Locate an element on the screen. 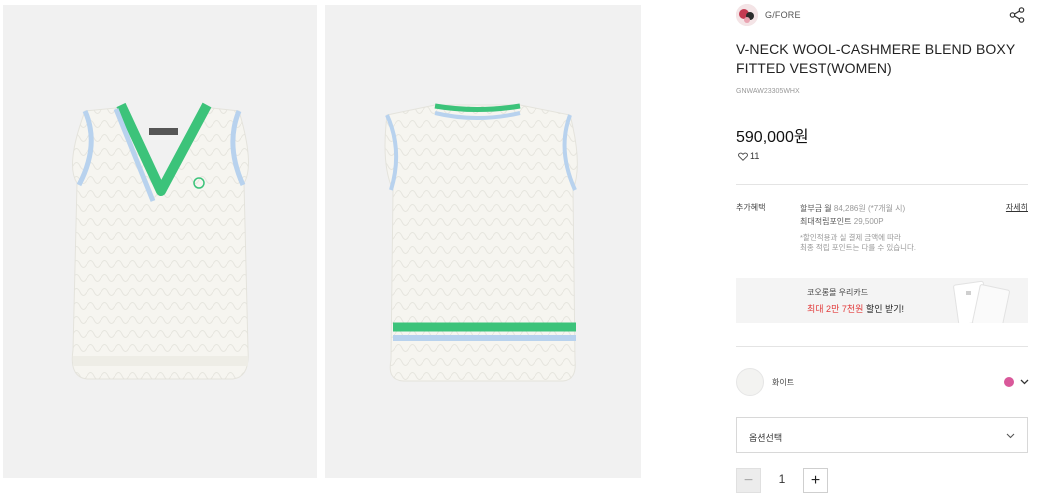  banner-line1: 코오롱몰 우리카드 is located at coordinates (838, 292).